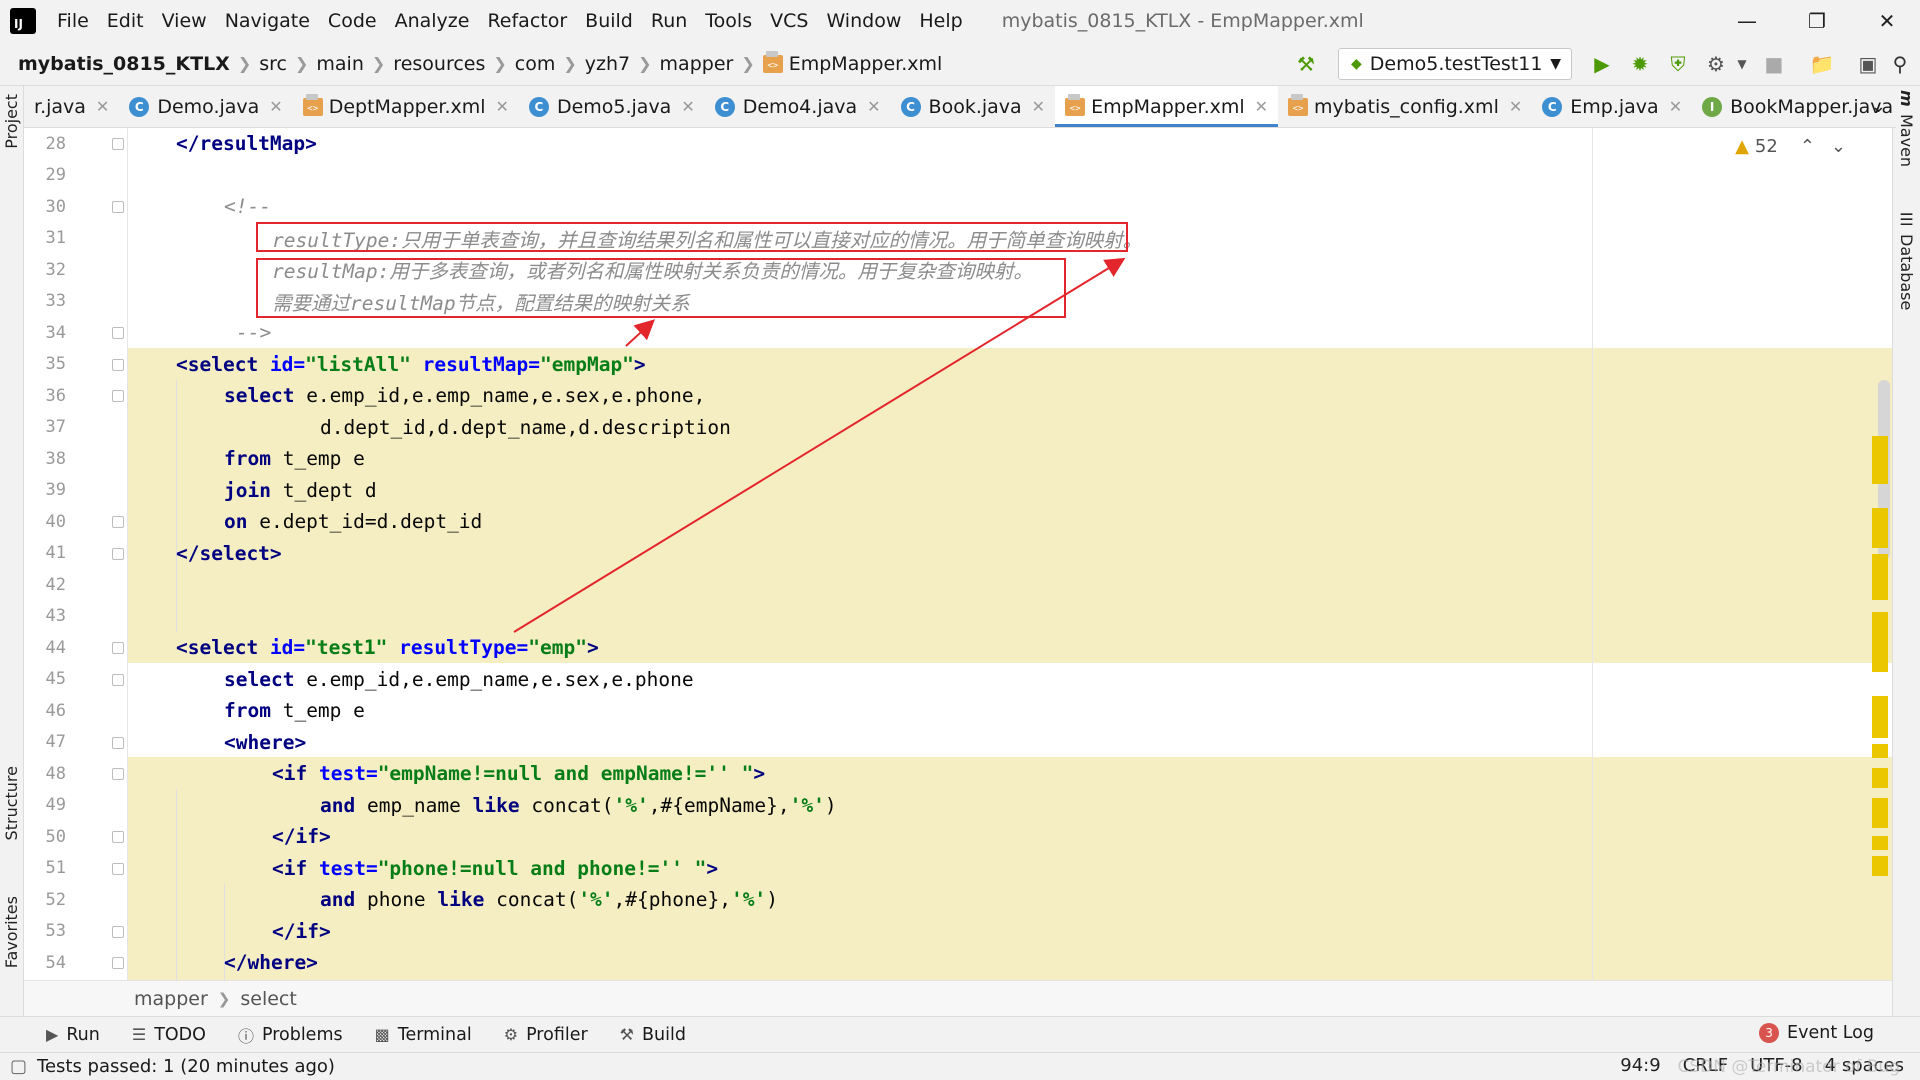  I want to click on build-hammer-icon: ⚒, so click(1306, 64).